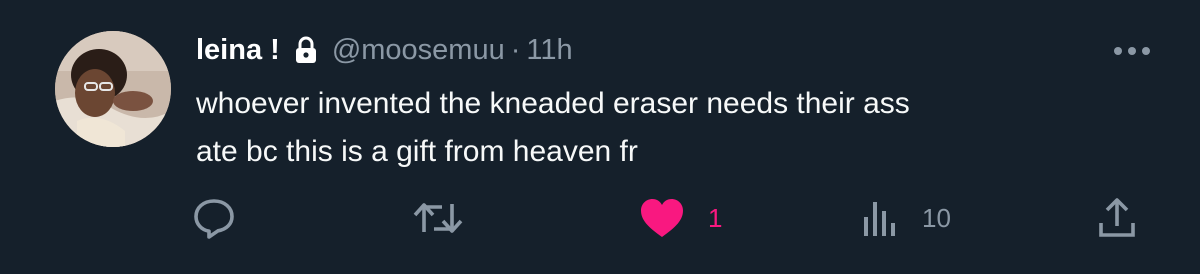  Describe the element at coordinates (662, 218) in the screenshot. I see `heart-icon` at that location.